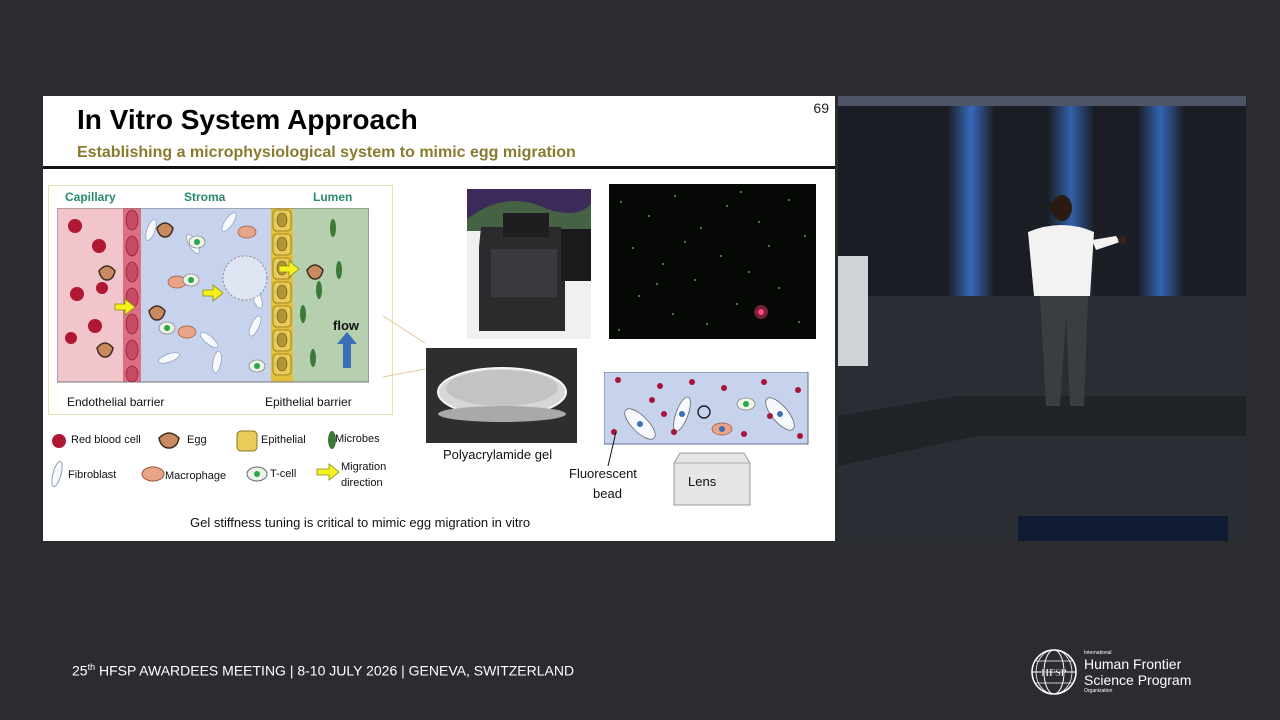 The image size is (1280, 720). Describe the element at coordinates (205, 197) in the screenshot. I see `region-label-stroma: Stroma` at that location.